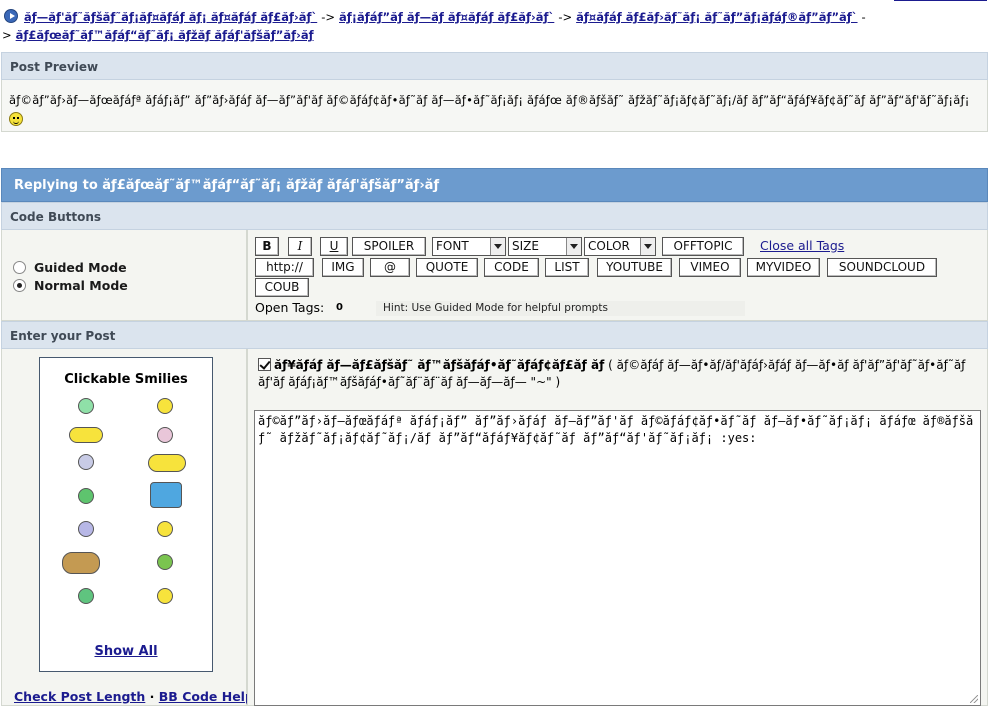  What do you see at coordinates (86, 529) in the screenshot?
I see `cool-icon` at bounding box center [86, 529].